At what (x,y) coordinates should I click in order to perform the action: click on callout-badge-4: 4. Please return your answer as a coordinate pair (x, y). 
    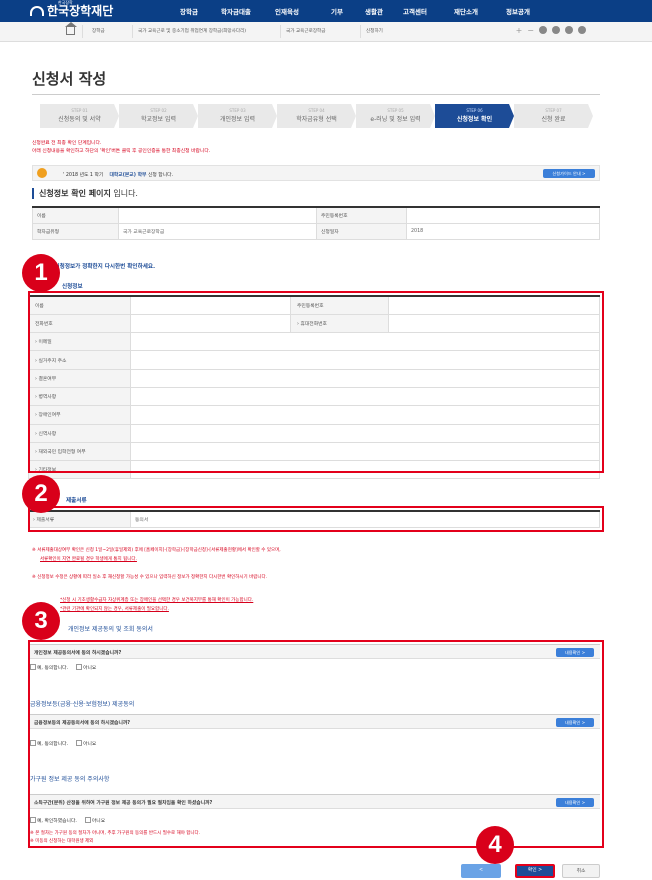
    Looking at the image, I should click on (495, 845).